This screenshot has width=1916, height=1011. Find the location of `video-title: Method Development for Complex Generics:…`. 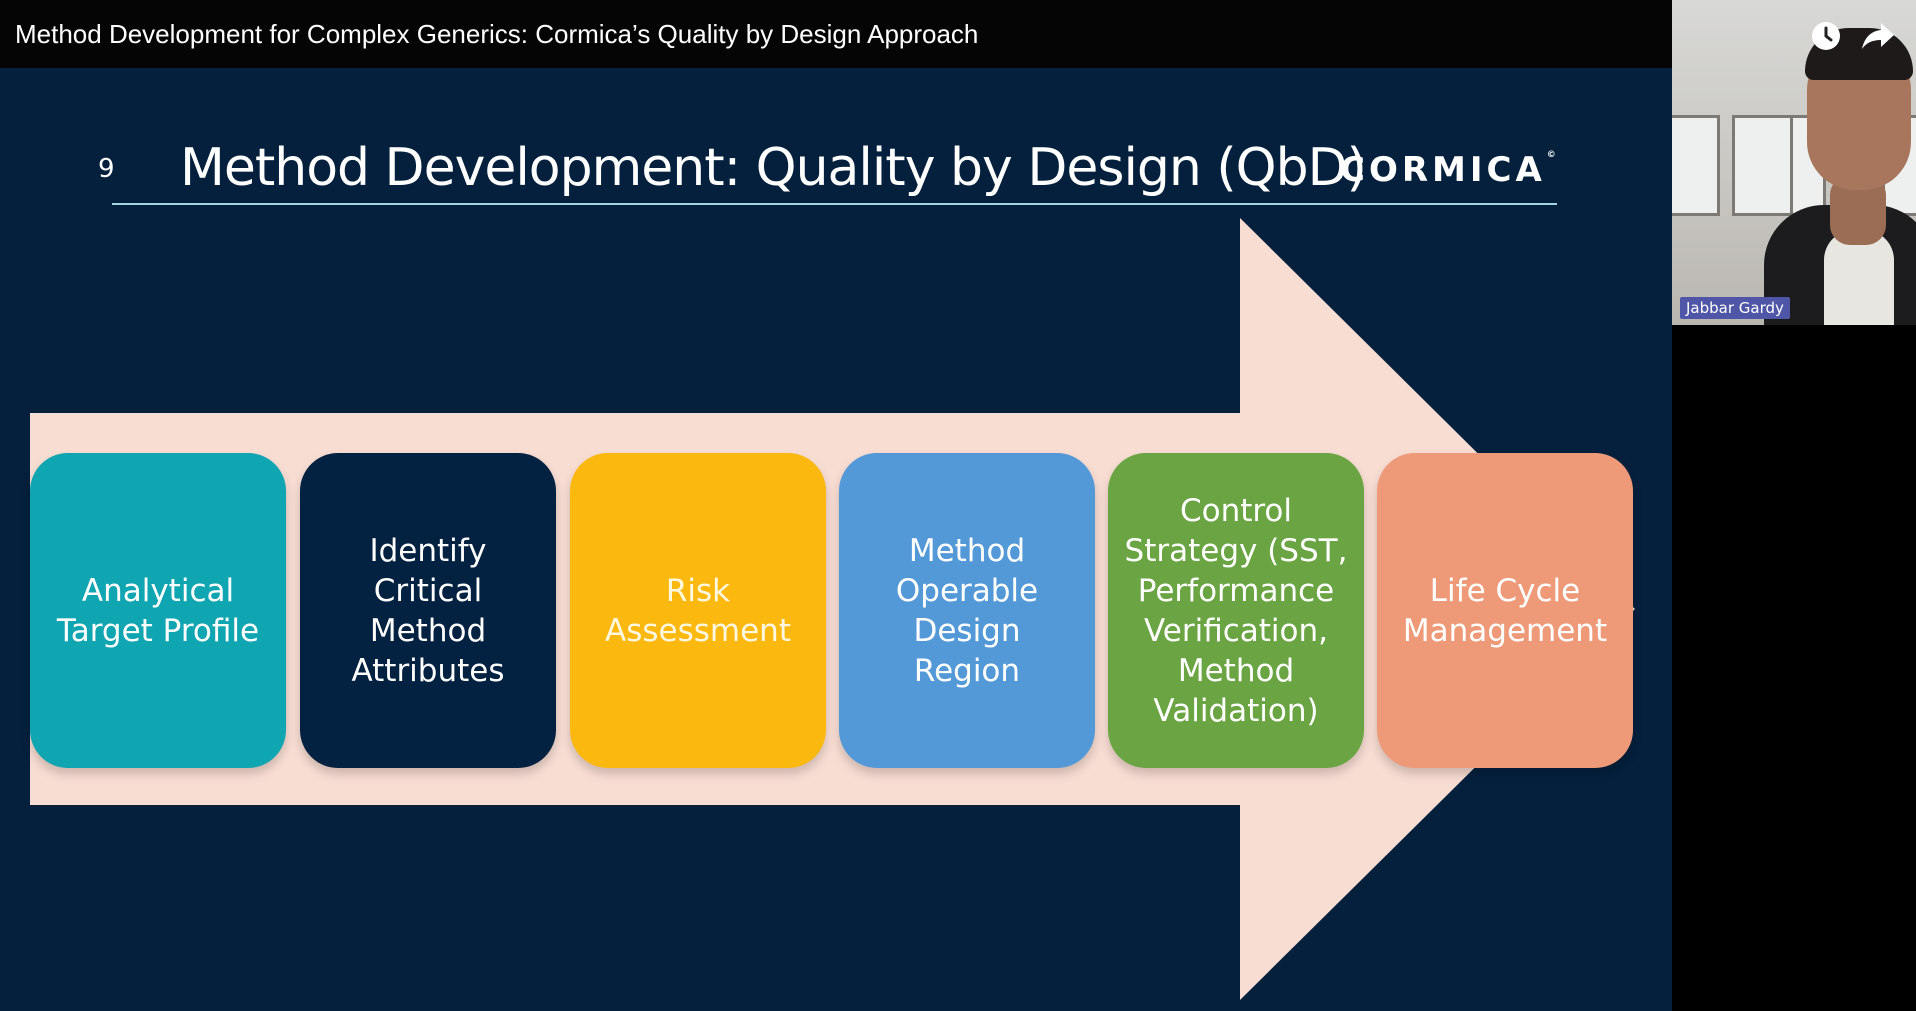

video-title: Method Development for Complex Generics:… is located at coordinates (496, 34).